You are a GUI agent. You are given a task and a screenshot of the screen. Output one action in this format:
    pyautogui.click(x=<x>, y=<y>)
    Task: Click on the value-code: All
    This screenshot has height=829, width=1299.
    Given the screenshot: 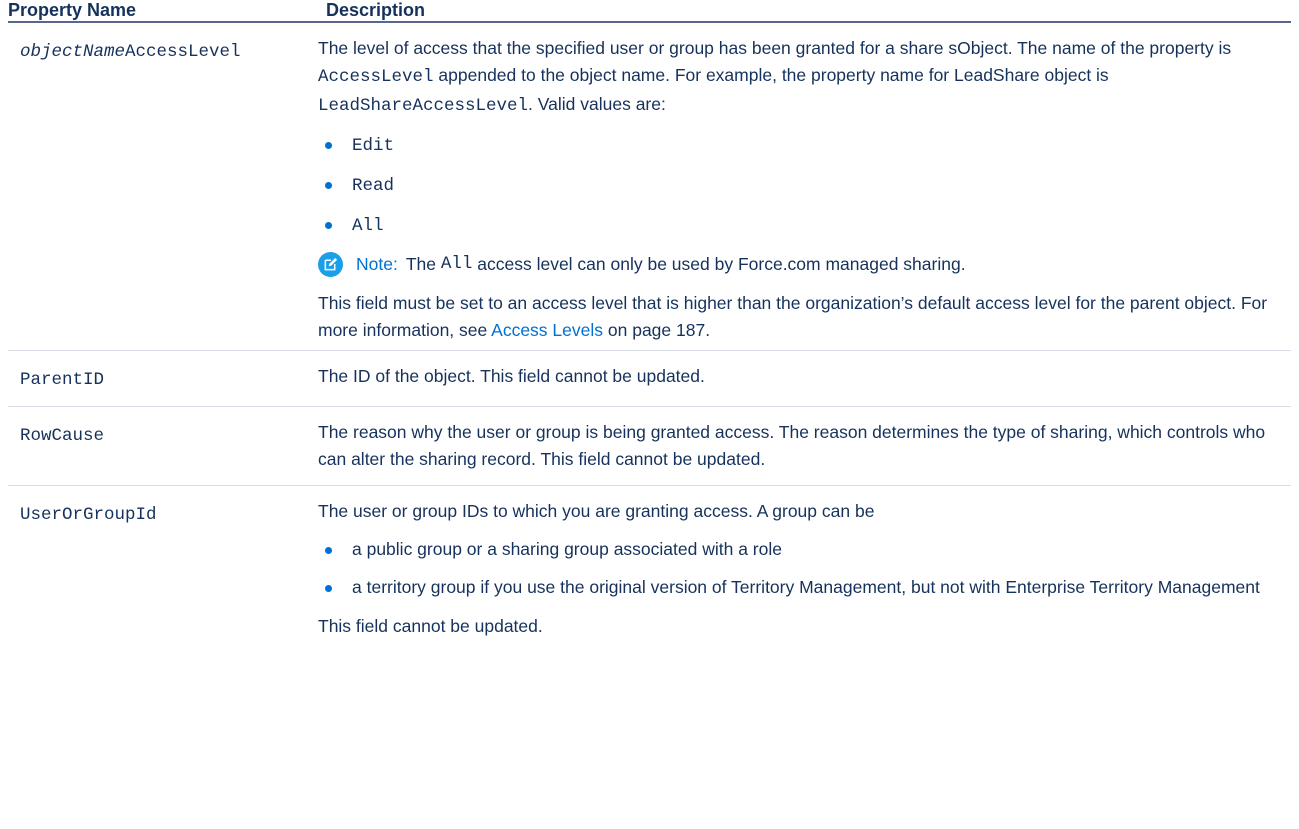 What is the action you would take?
    pyautogui.click(x=368, y=226)
    